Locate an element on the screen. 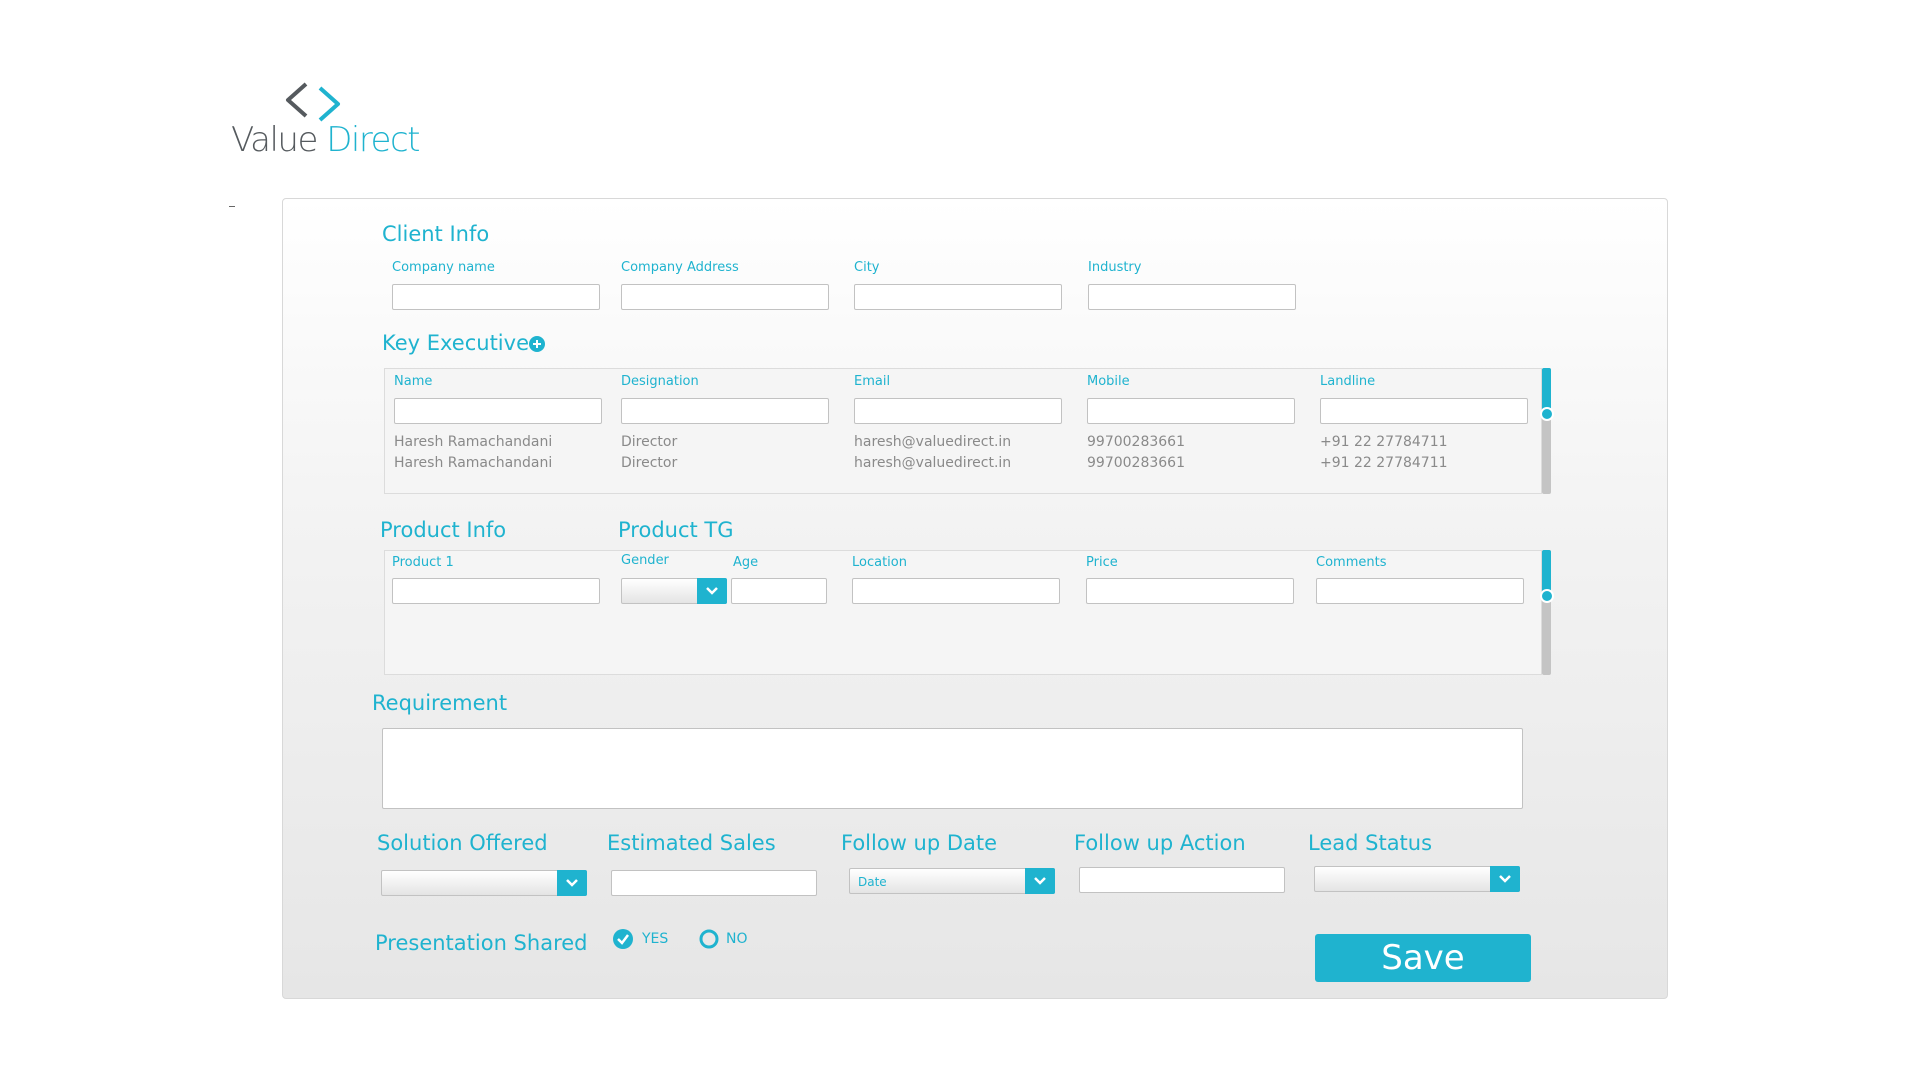  location-label: Location is located at coordinates (879, 562).